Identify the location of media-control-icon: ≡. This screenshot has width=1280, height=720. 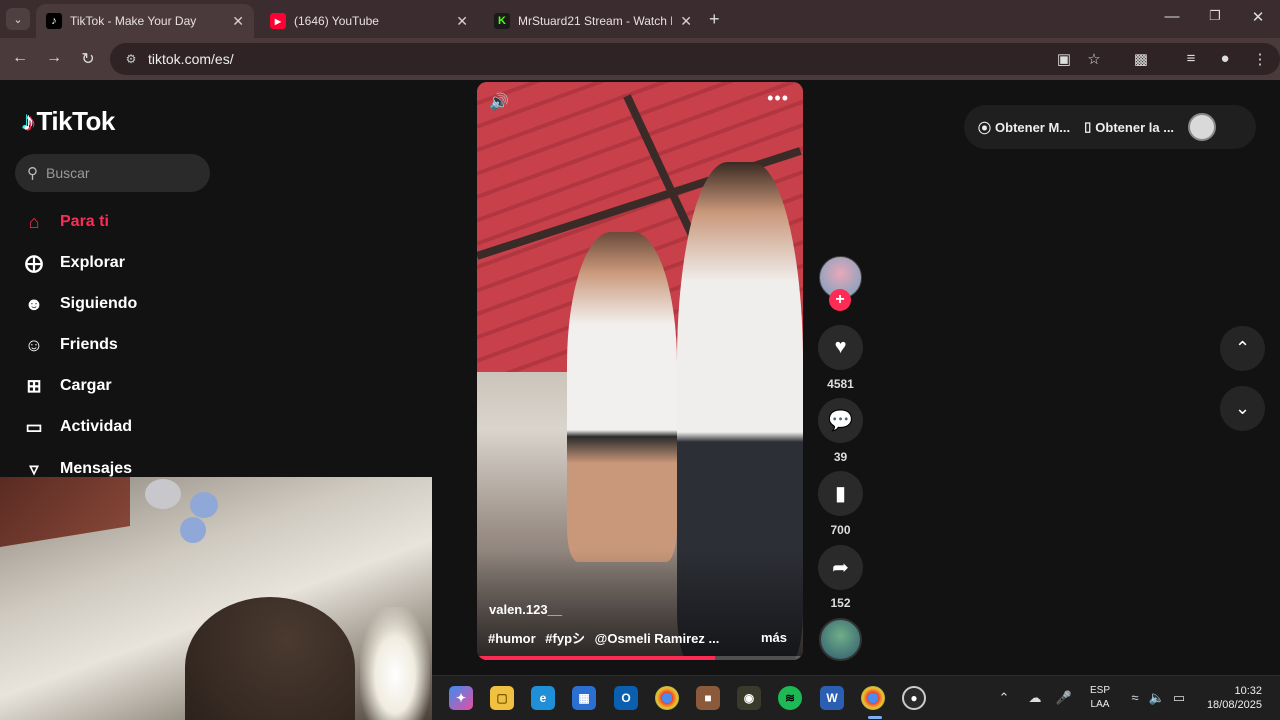
(1191, 58).